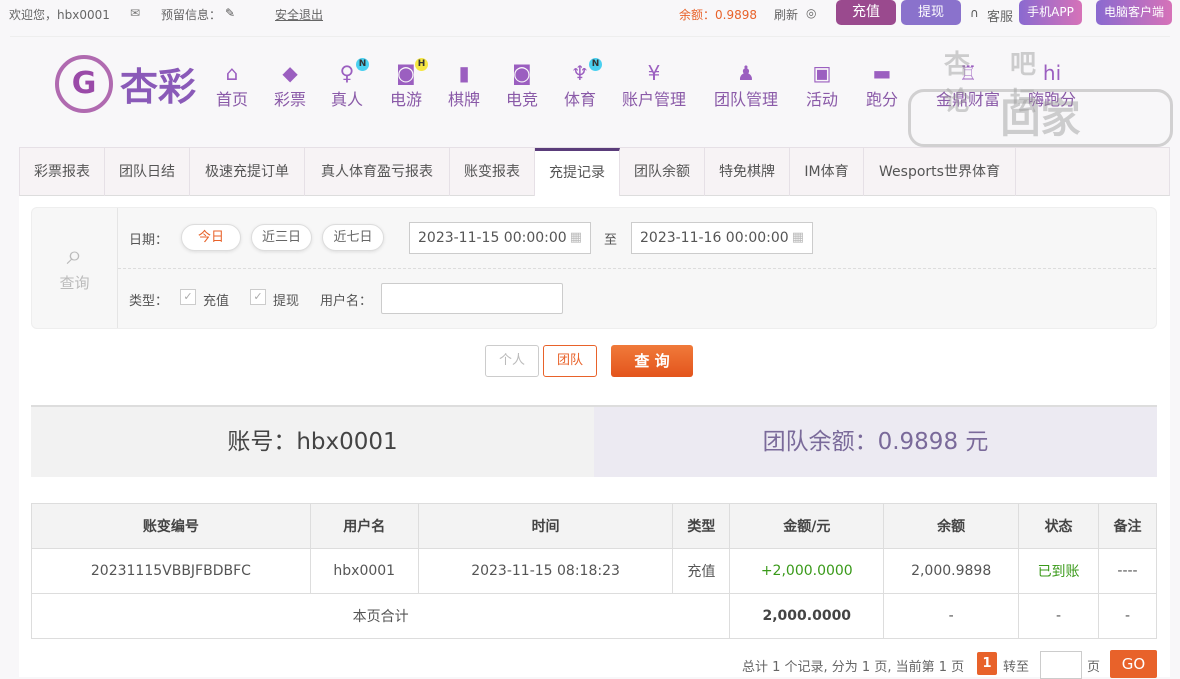  I want to click on logout-link: 安全退出, so click(299, 14).